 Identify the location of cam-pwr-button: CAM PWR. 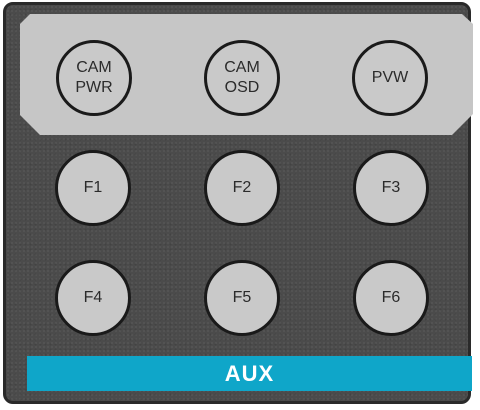
(94, 78).